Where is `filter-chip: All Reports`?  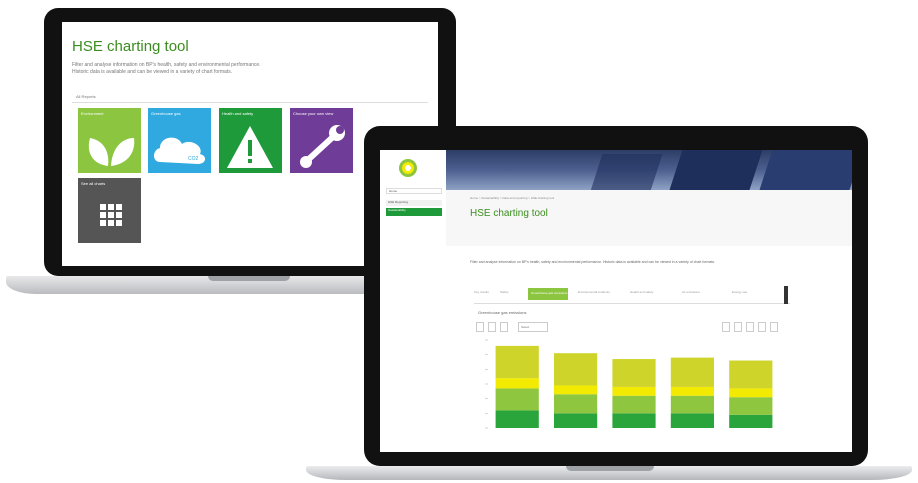
filter-chip: All Reports is located at coordinates (86, 96).